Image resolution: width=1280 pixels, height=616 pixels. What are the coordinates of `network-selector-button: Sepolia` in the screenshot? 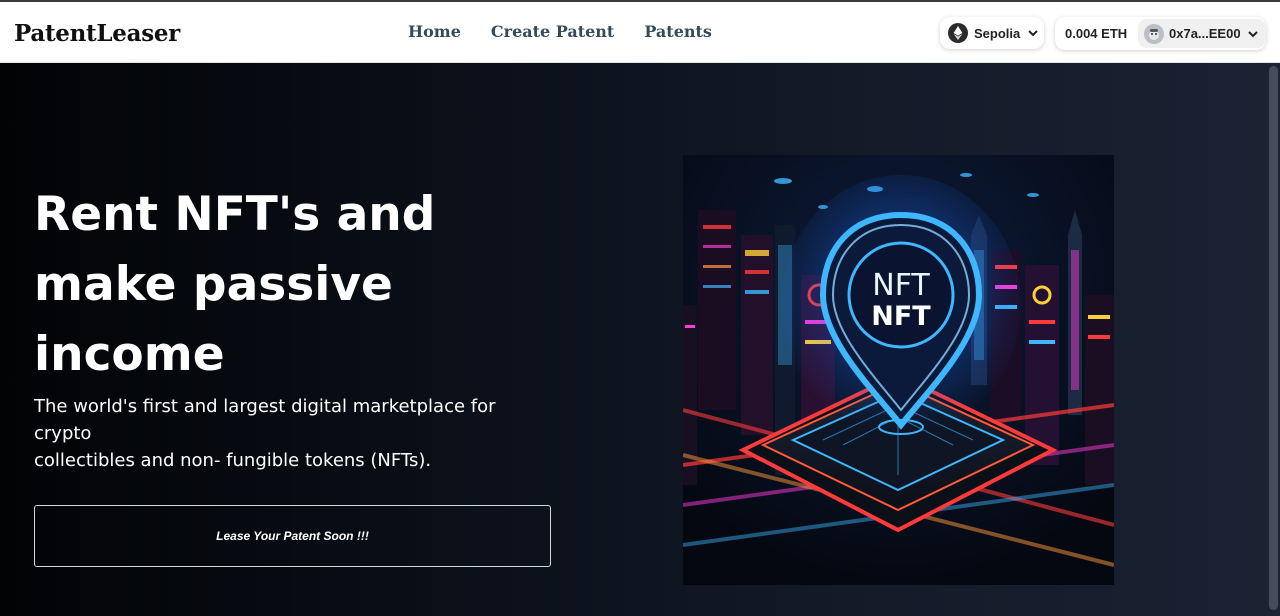 It's located at (992, 33).